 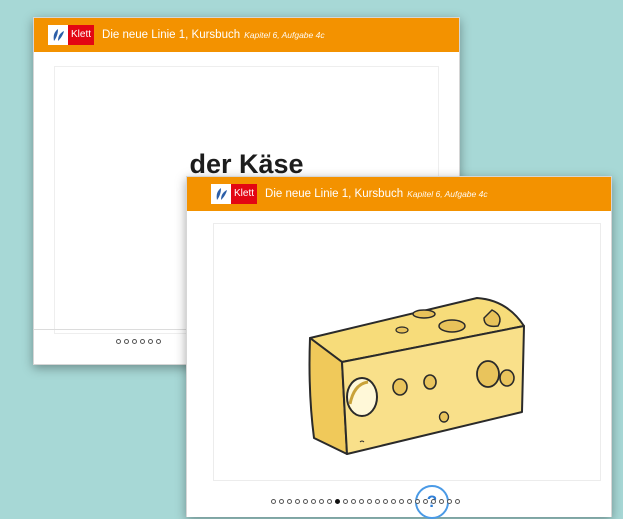 I want to click on pagination-dot-active, so click(x=337, y=501).